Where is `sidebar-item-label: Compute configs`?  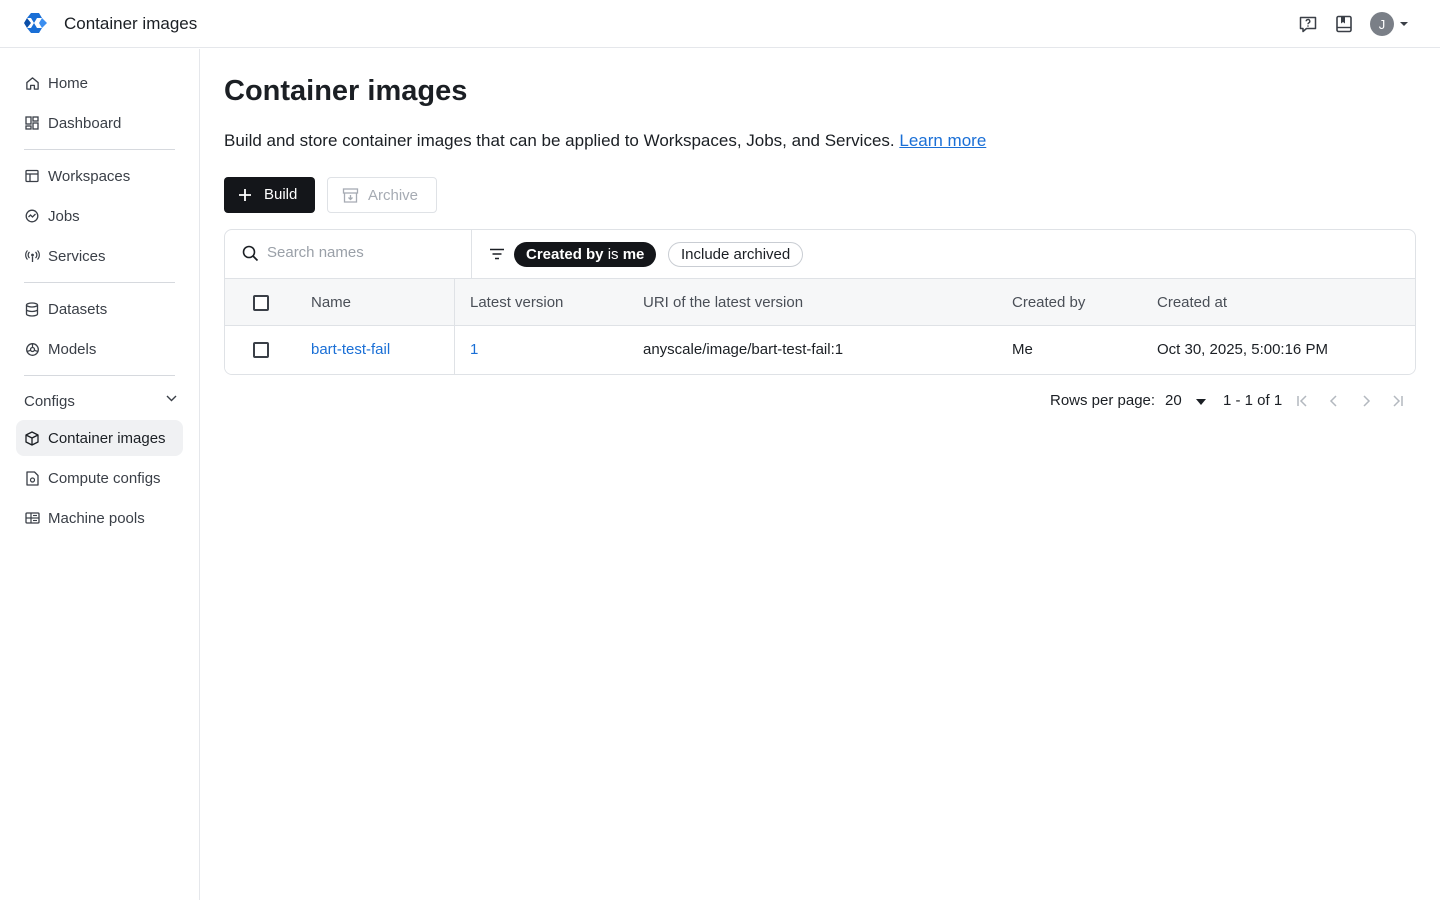 sidebar-item-label: Compute configs is located at coordinates (104, 478).